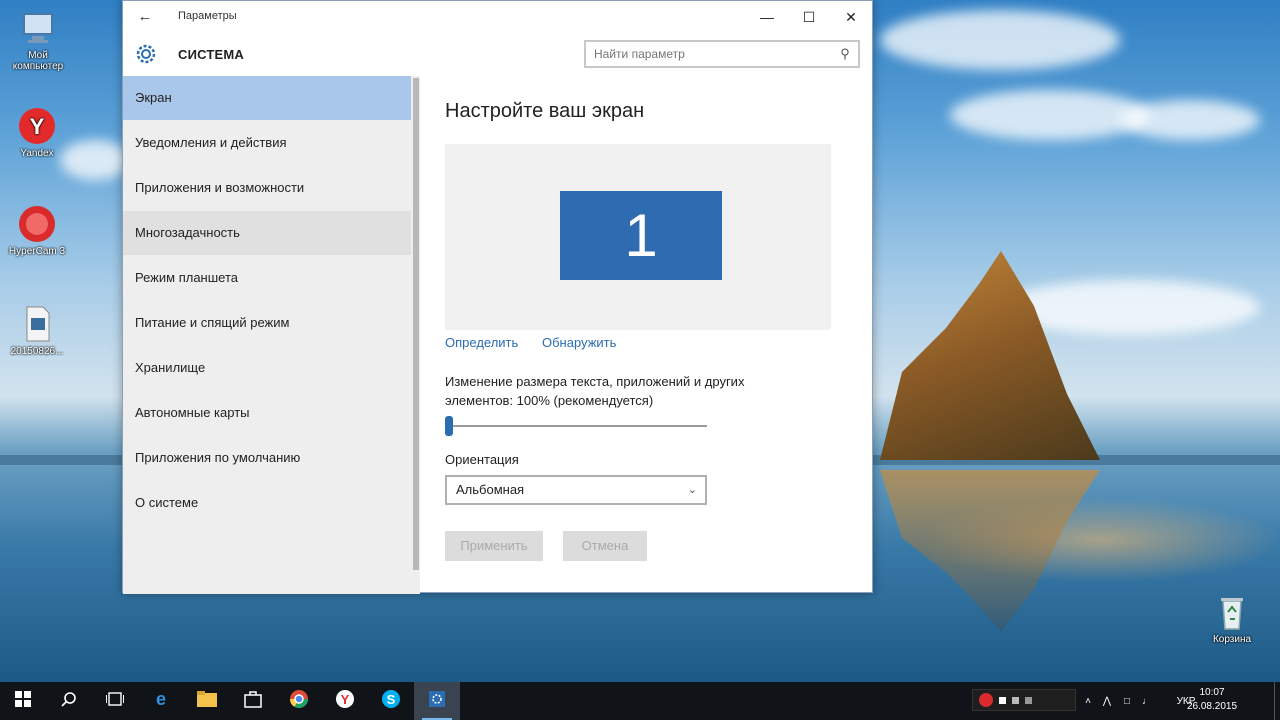  I want to click on svg-text: Y, so click(345, 699).